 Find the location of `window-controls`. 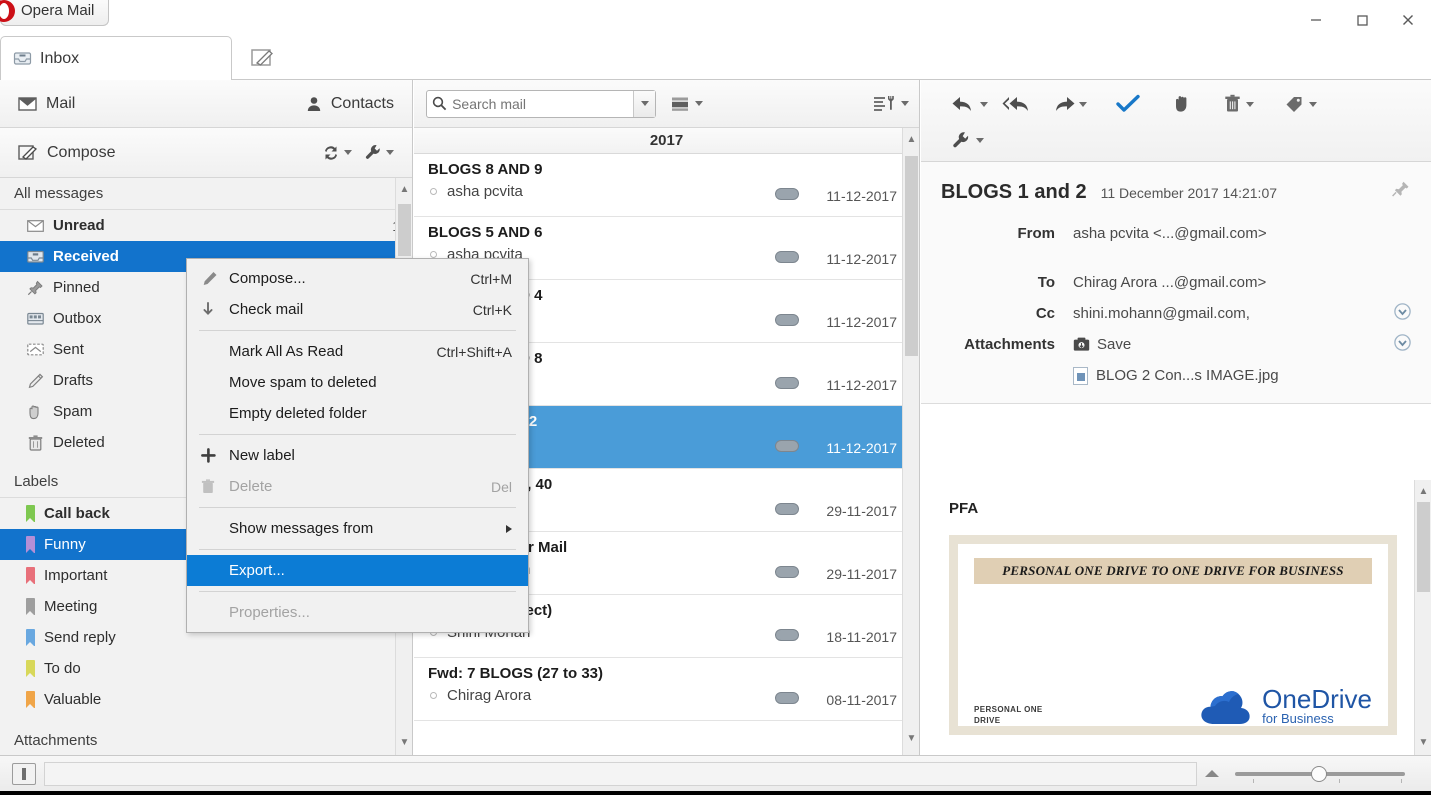

window-controls is located at coordinates (1362, 20).